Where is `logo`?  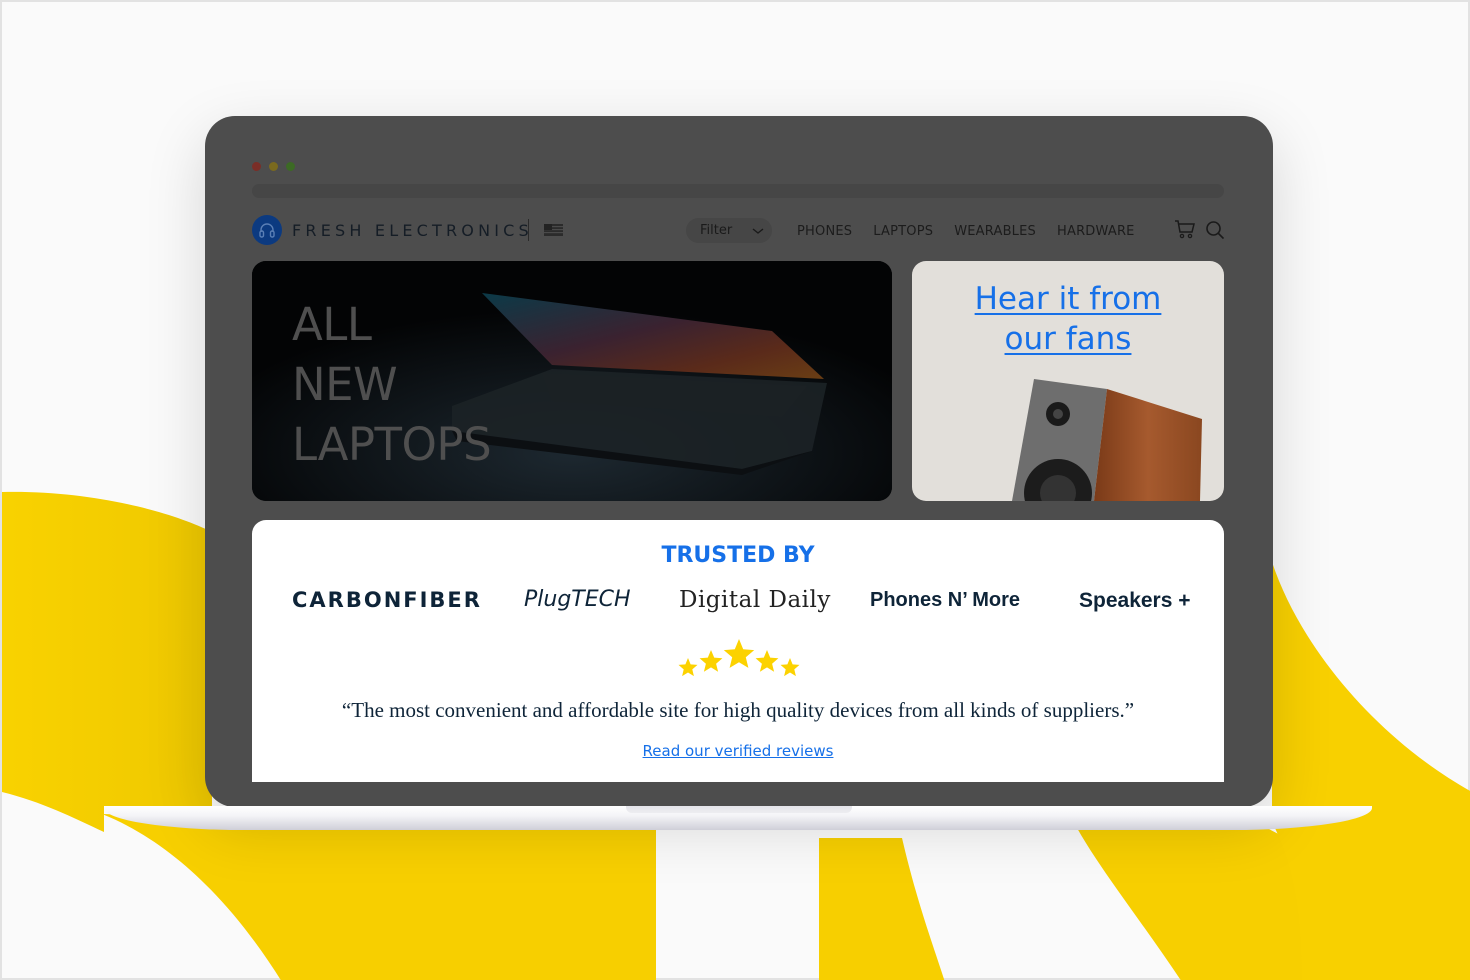
logo is located at coordinates (267, 230).